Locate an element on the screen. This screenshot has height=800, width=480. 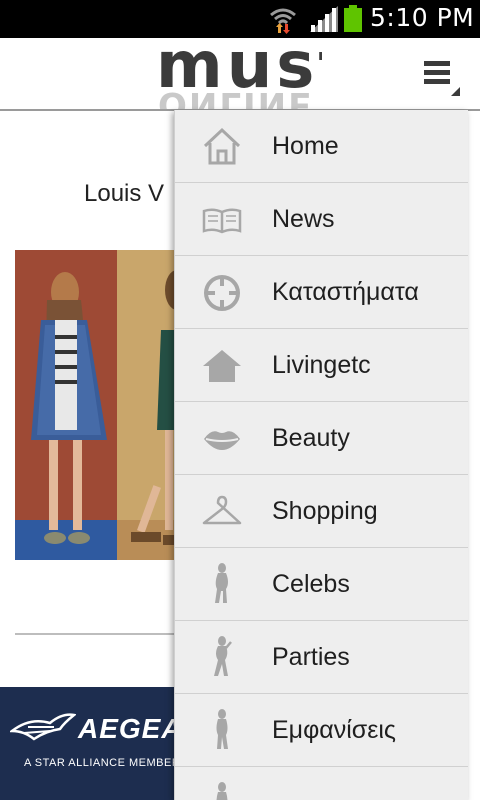
drawer-item-label: News is located at coordinates (303, 219).